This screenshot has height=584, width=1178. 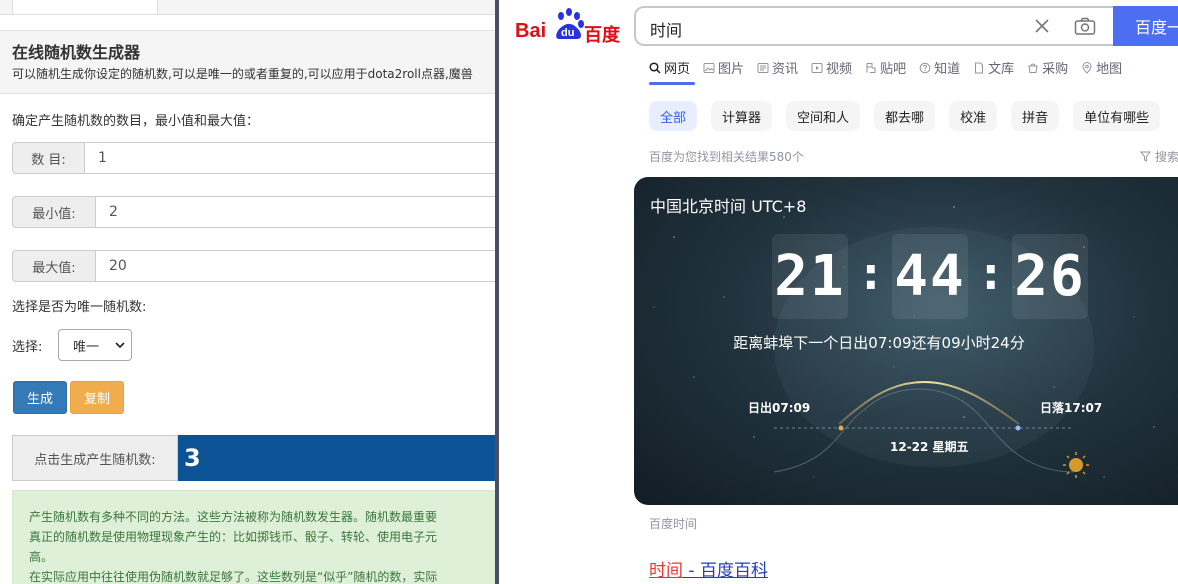 What do you see at coordinates (85, 7) in the screenshot?
I see `active-tab` at bounding box center [85, 7].